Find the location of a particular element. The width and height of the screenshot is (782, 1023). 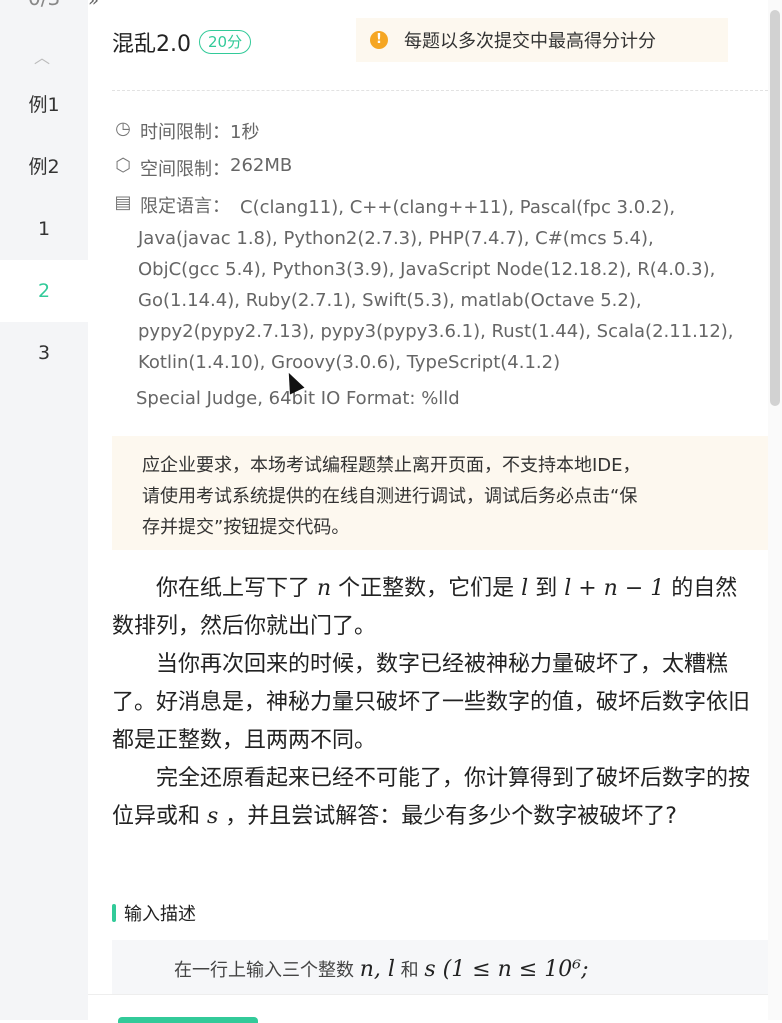

question-sidebar: 0/3 » ︿ 例1 例2 1 2 3 is located at coordinates (49, 510).